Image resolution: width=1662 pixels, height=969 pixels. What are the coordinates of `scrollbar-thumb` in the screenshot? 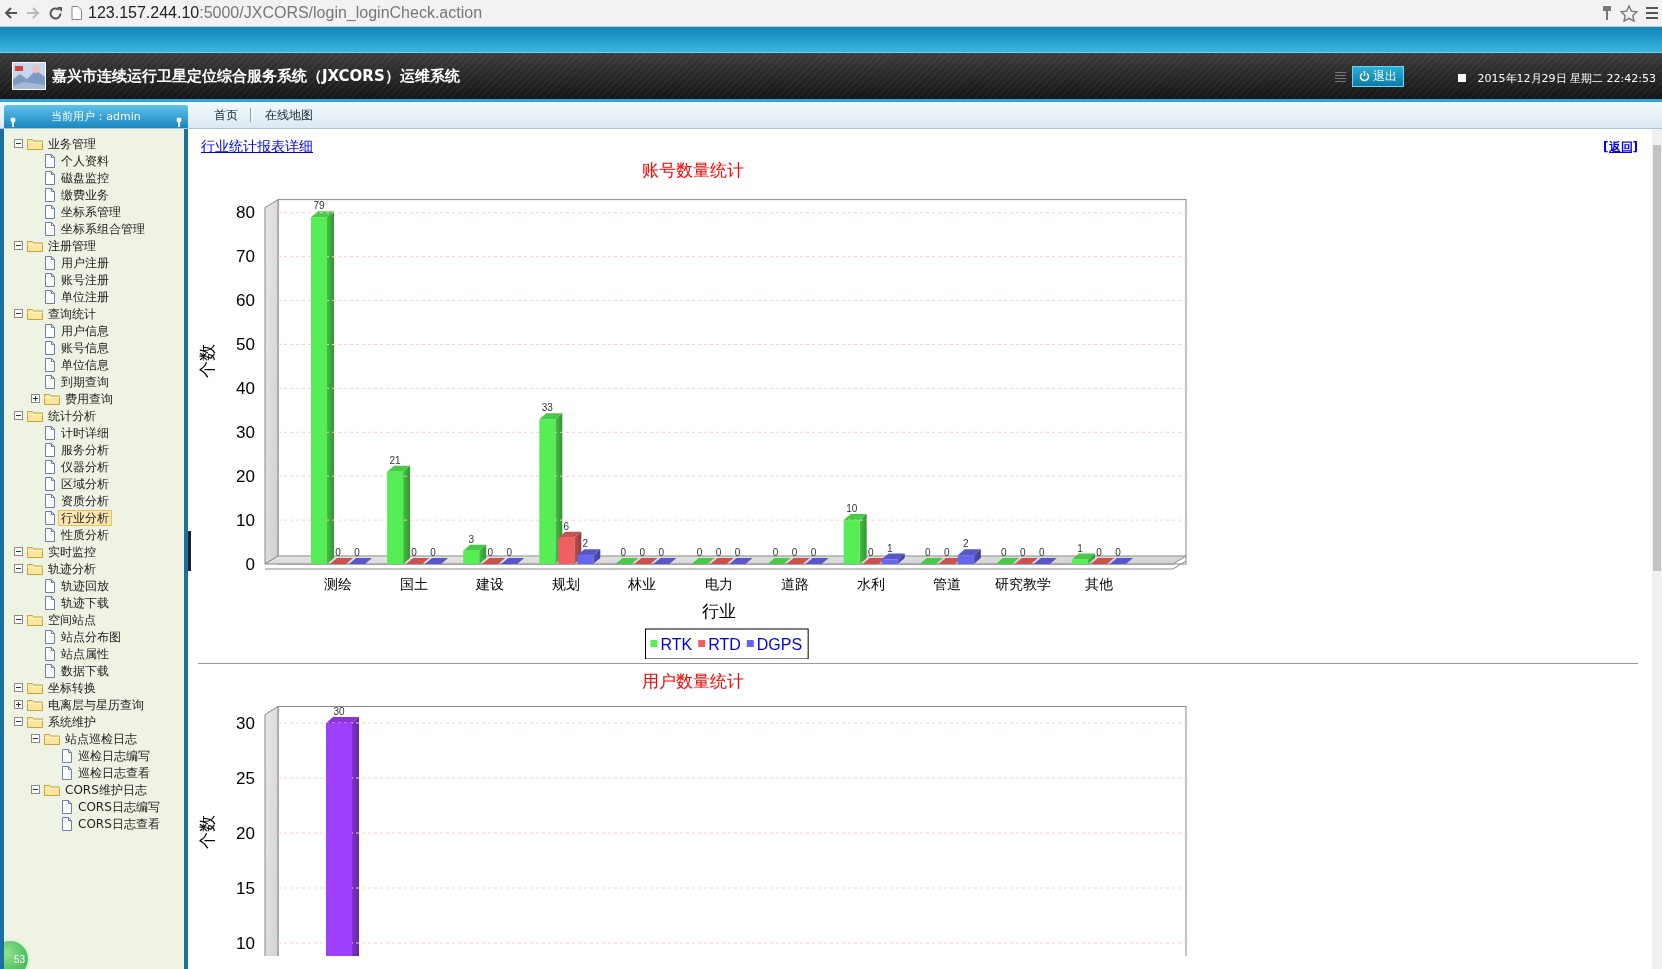 It's located at (1657, 358).